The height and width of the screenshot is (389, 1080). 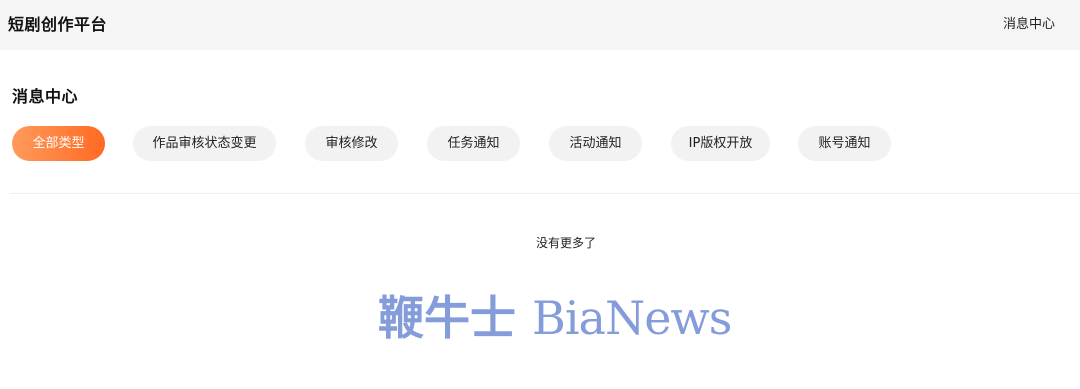 What do you see at coordinates (545, 193) in the screenshot?
I see `divider` at bounding box center [545, 193].